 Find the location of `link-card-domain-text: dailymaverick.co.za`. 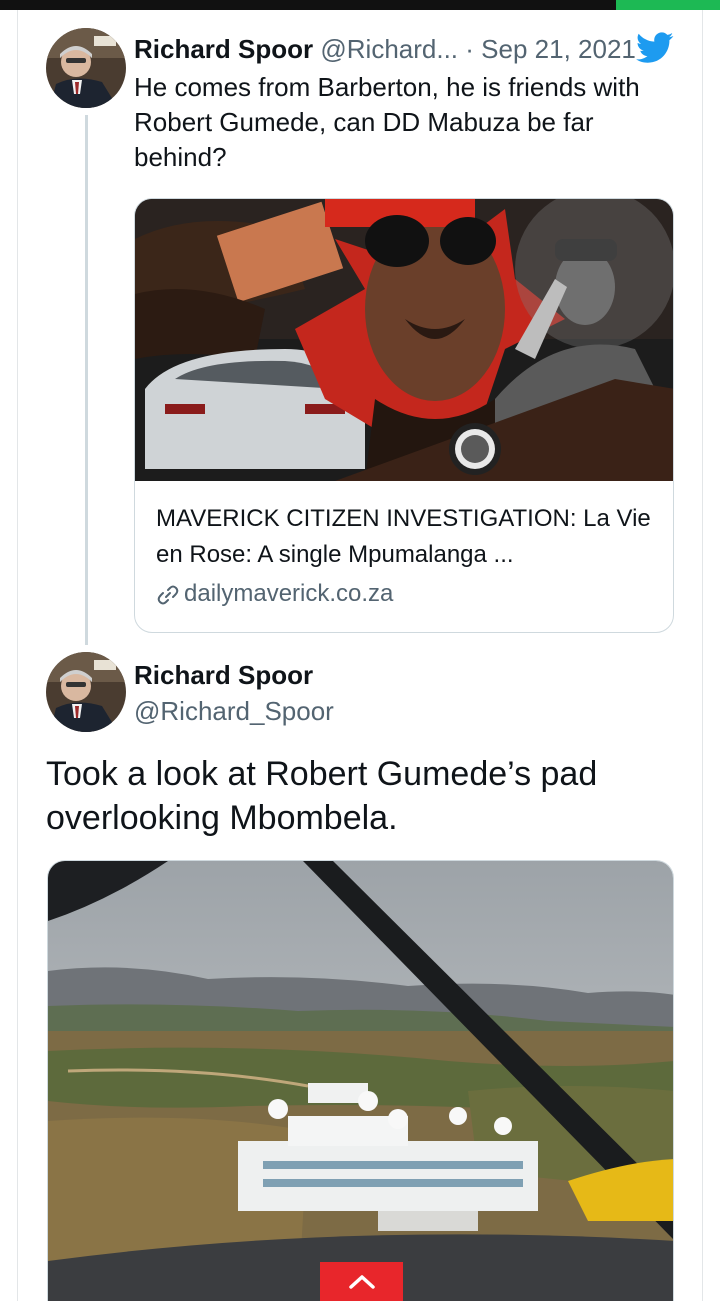

link-card-domain-text: dailymaverick.co.za is located at coordinates (289, 593).